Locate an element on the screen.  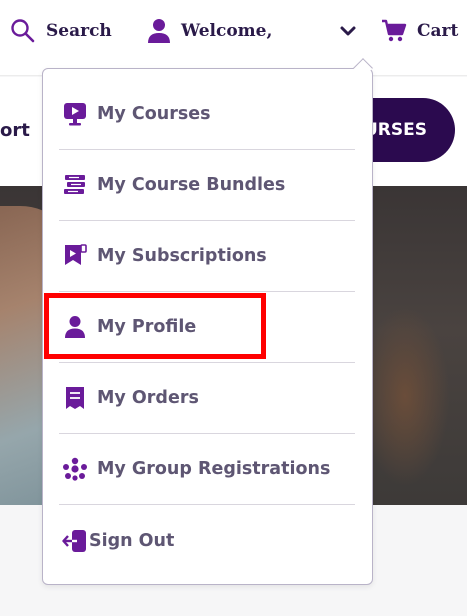
account-menu-chevron is located at coordinates (348, 31).